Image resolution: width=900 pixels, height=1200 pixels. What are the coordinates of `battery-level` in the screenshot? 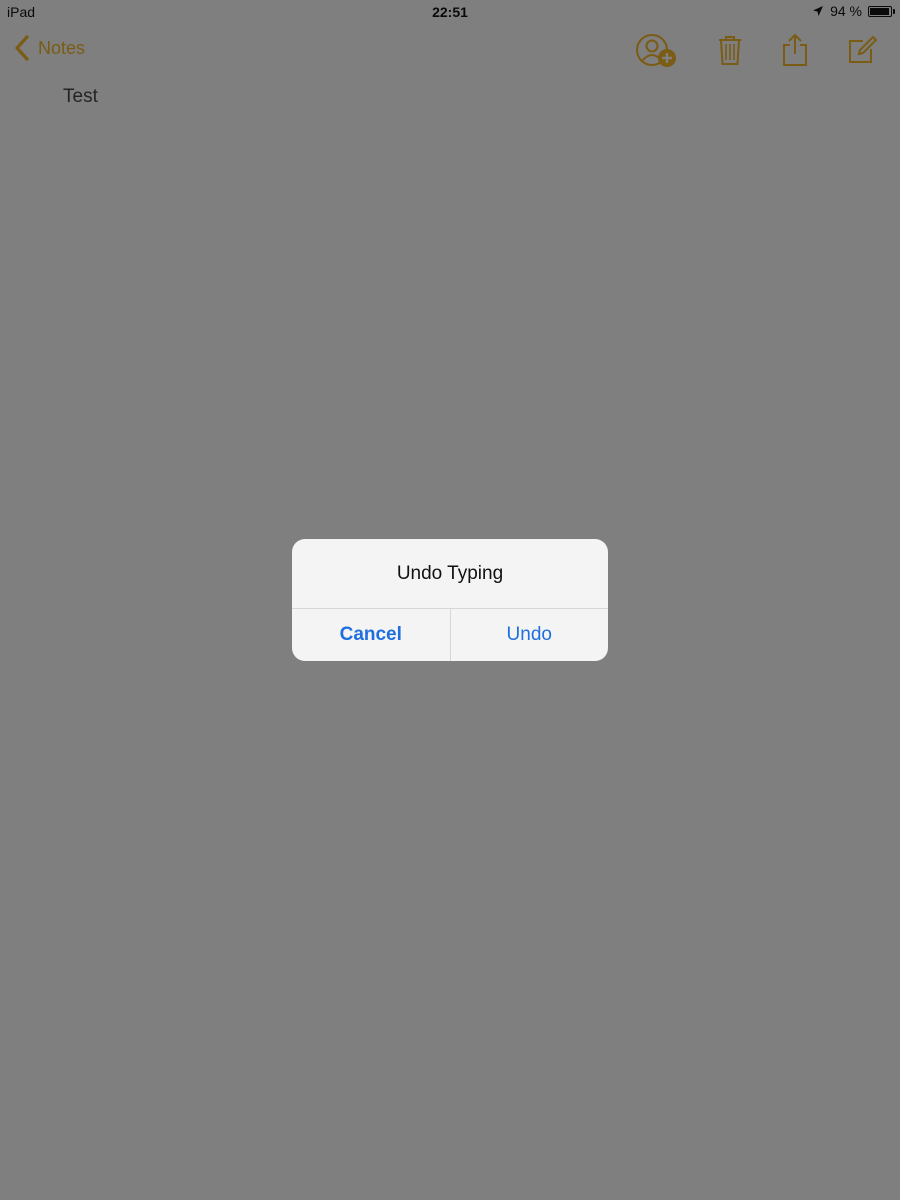 It's located at (879, 11).